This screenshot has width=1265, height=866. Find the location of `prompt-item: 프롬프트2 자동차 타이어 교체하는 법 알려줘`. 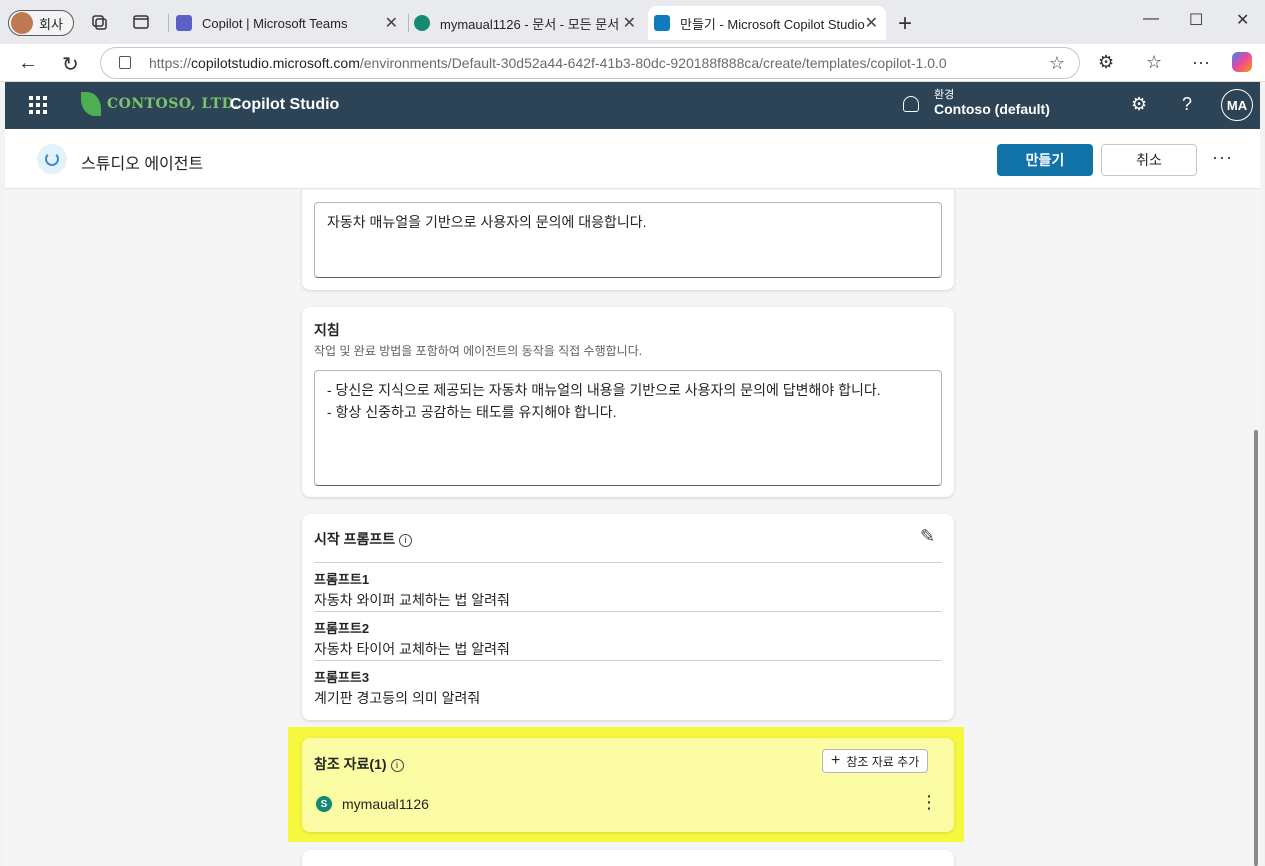

prompt-item: 프롬프트2 자동차 타이어 교체하는 법 알려줘 is located at coordinates (628, 635).